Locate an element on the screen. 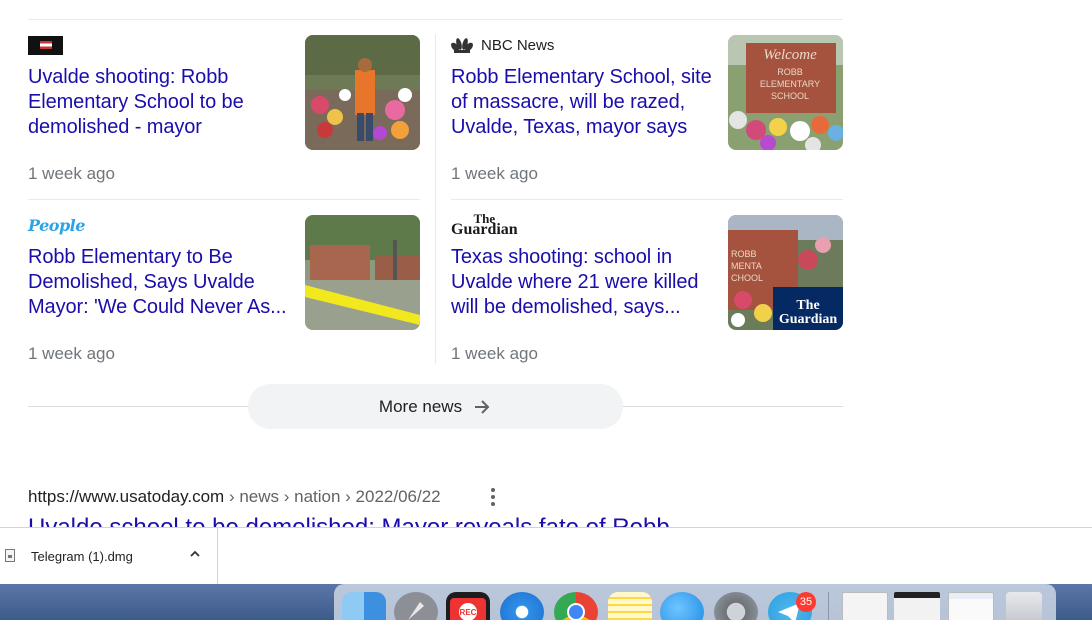  recorder-label: REC is located at coordinates (468, 612).